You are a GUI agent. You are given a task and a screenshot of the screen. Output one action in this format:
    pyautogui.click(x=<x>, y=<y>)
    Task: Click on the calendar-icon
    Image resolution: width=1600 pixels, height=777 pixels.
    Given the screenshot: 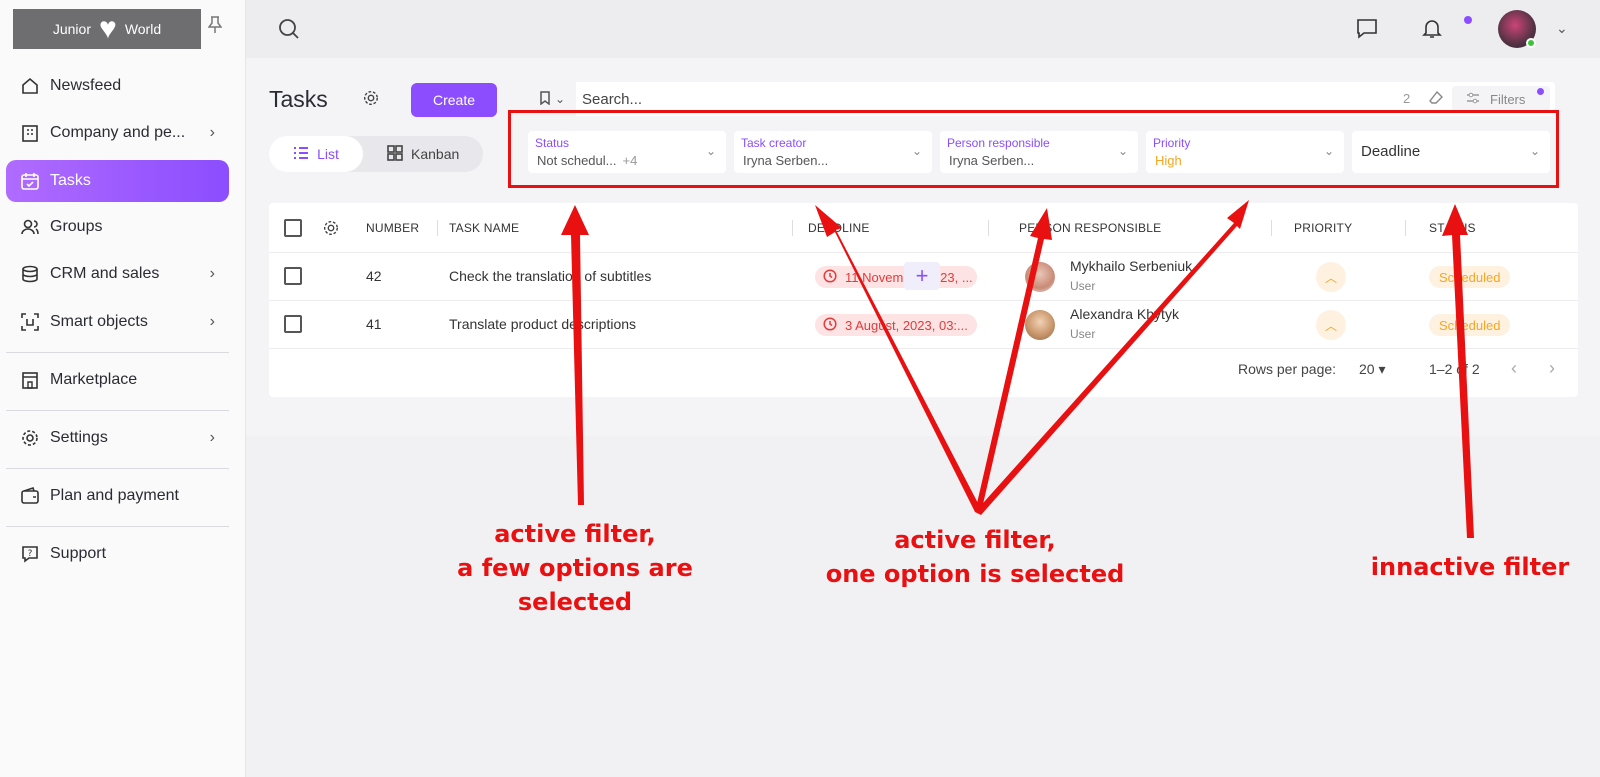 What is the action you would take?
    pyautogui.click(x=30, y=181)
    